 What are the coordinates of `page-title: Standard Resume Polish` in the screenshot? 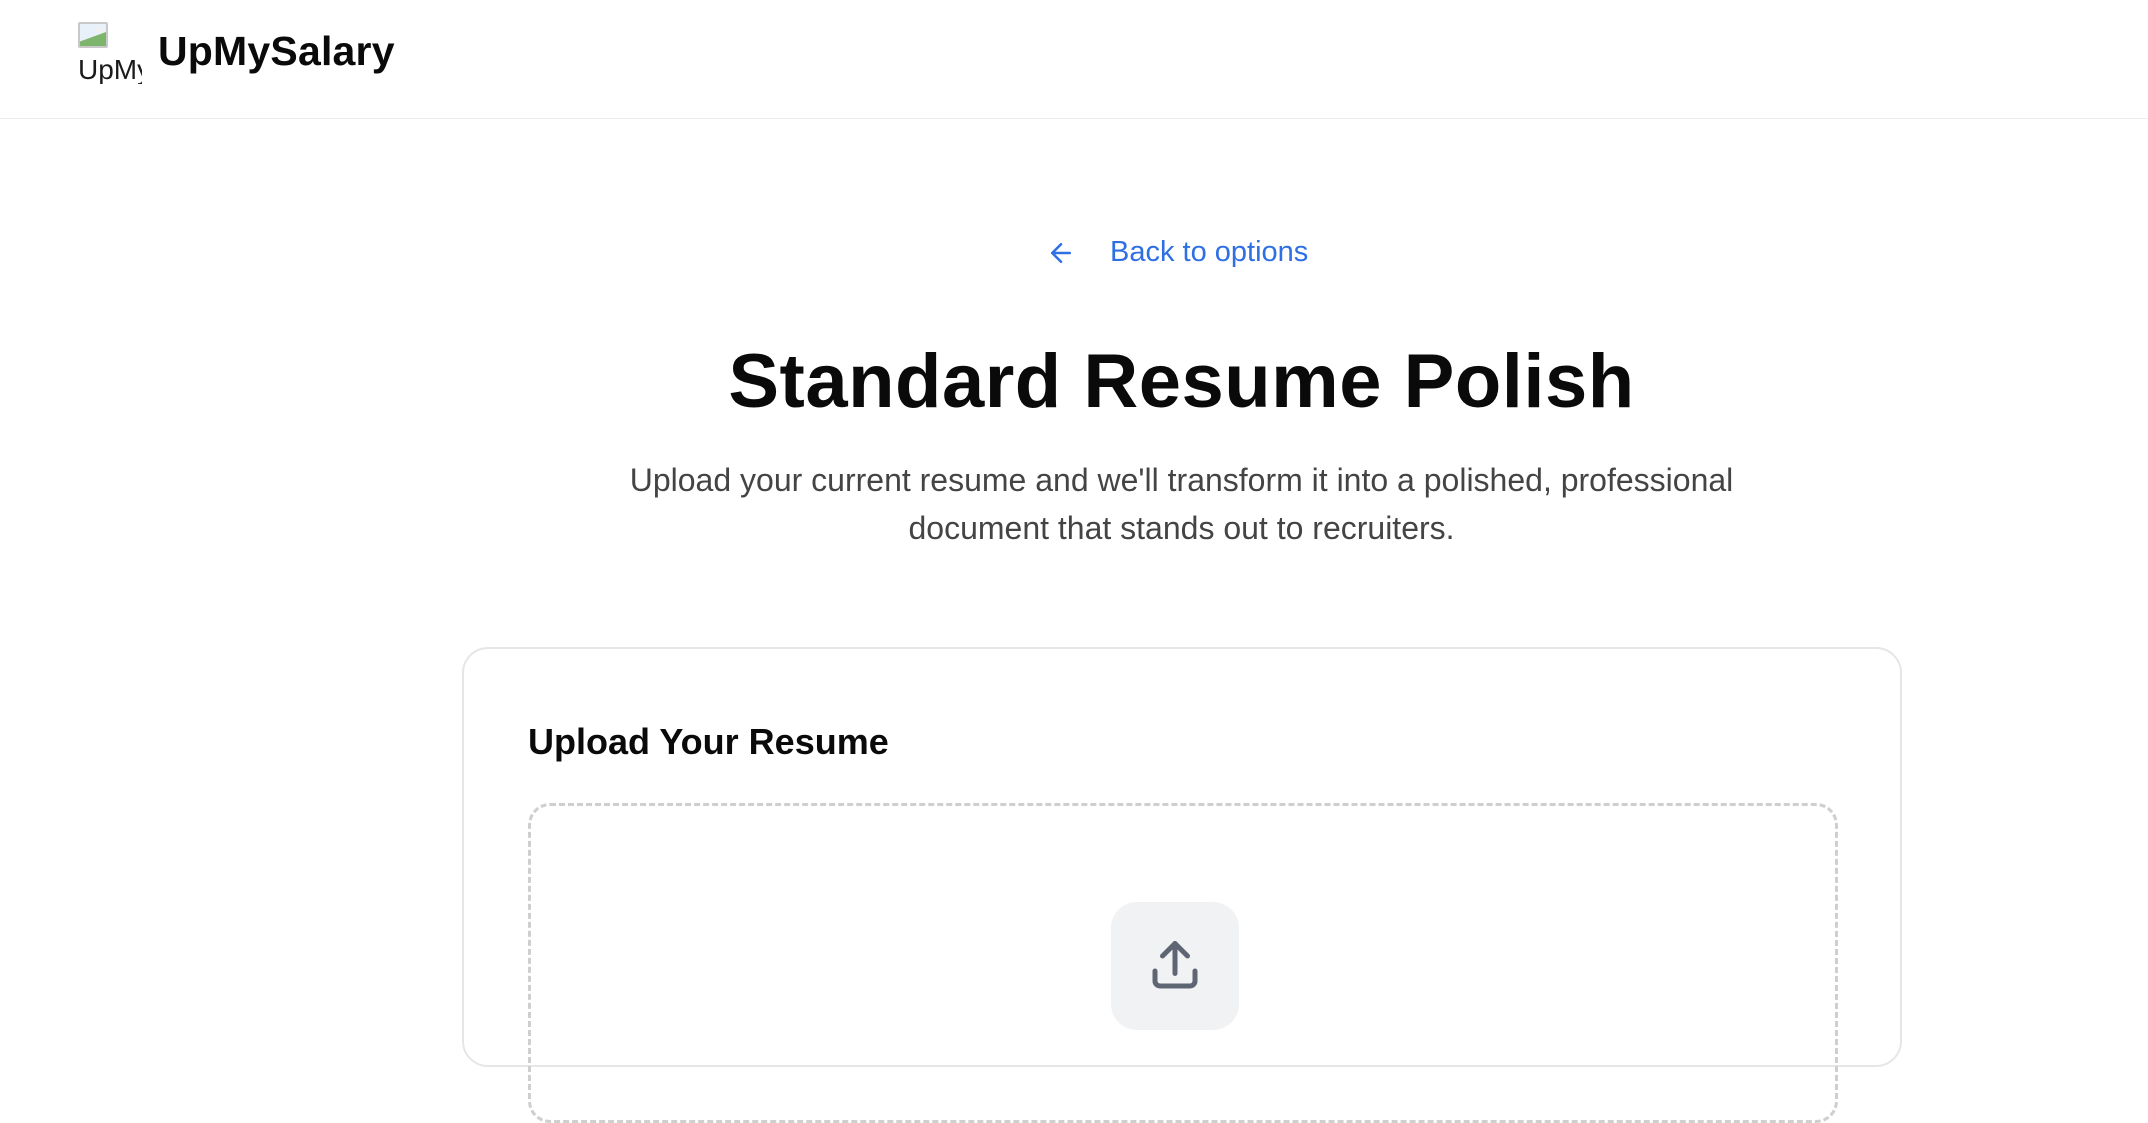 It's located at (1181, 381).